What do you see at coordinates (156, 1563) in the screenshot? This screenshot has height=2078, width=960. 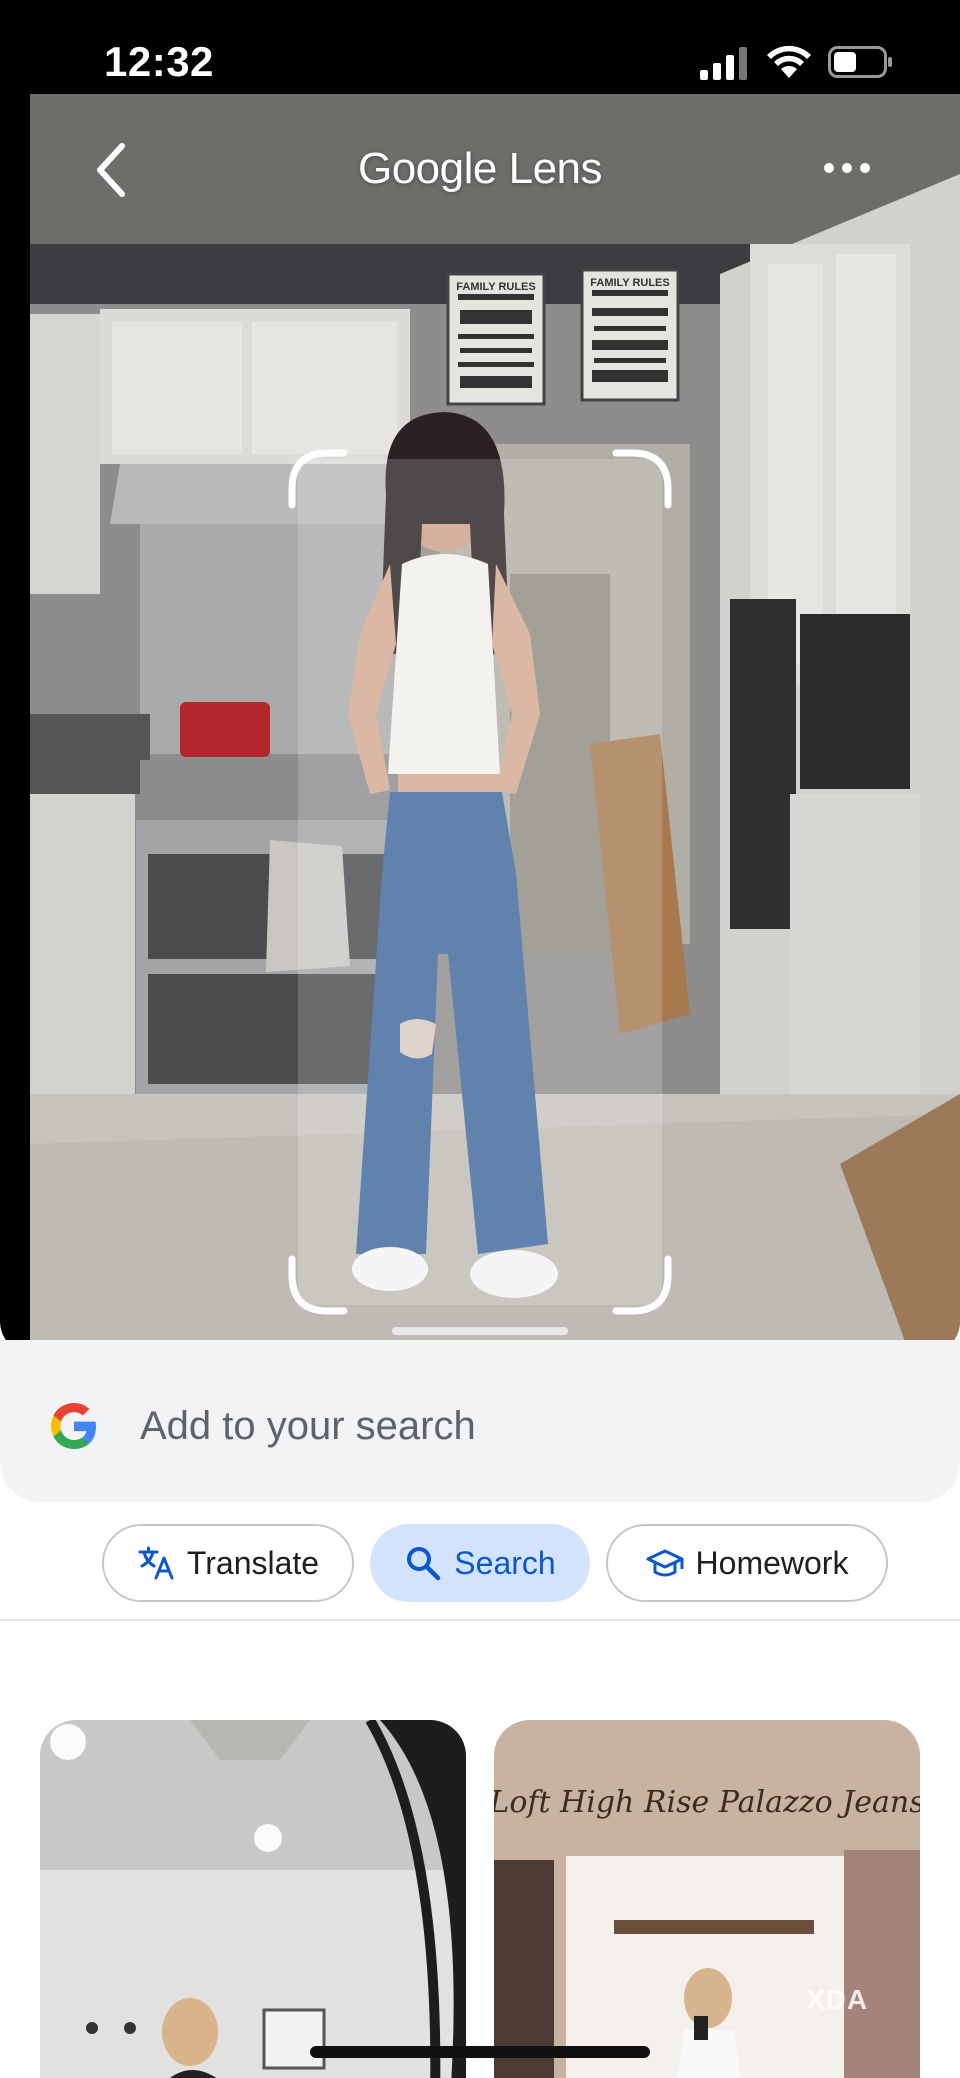 I see `translate-icon` at bounding box center [156, 1563].